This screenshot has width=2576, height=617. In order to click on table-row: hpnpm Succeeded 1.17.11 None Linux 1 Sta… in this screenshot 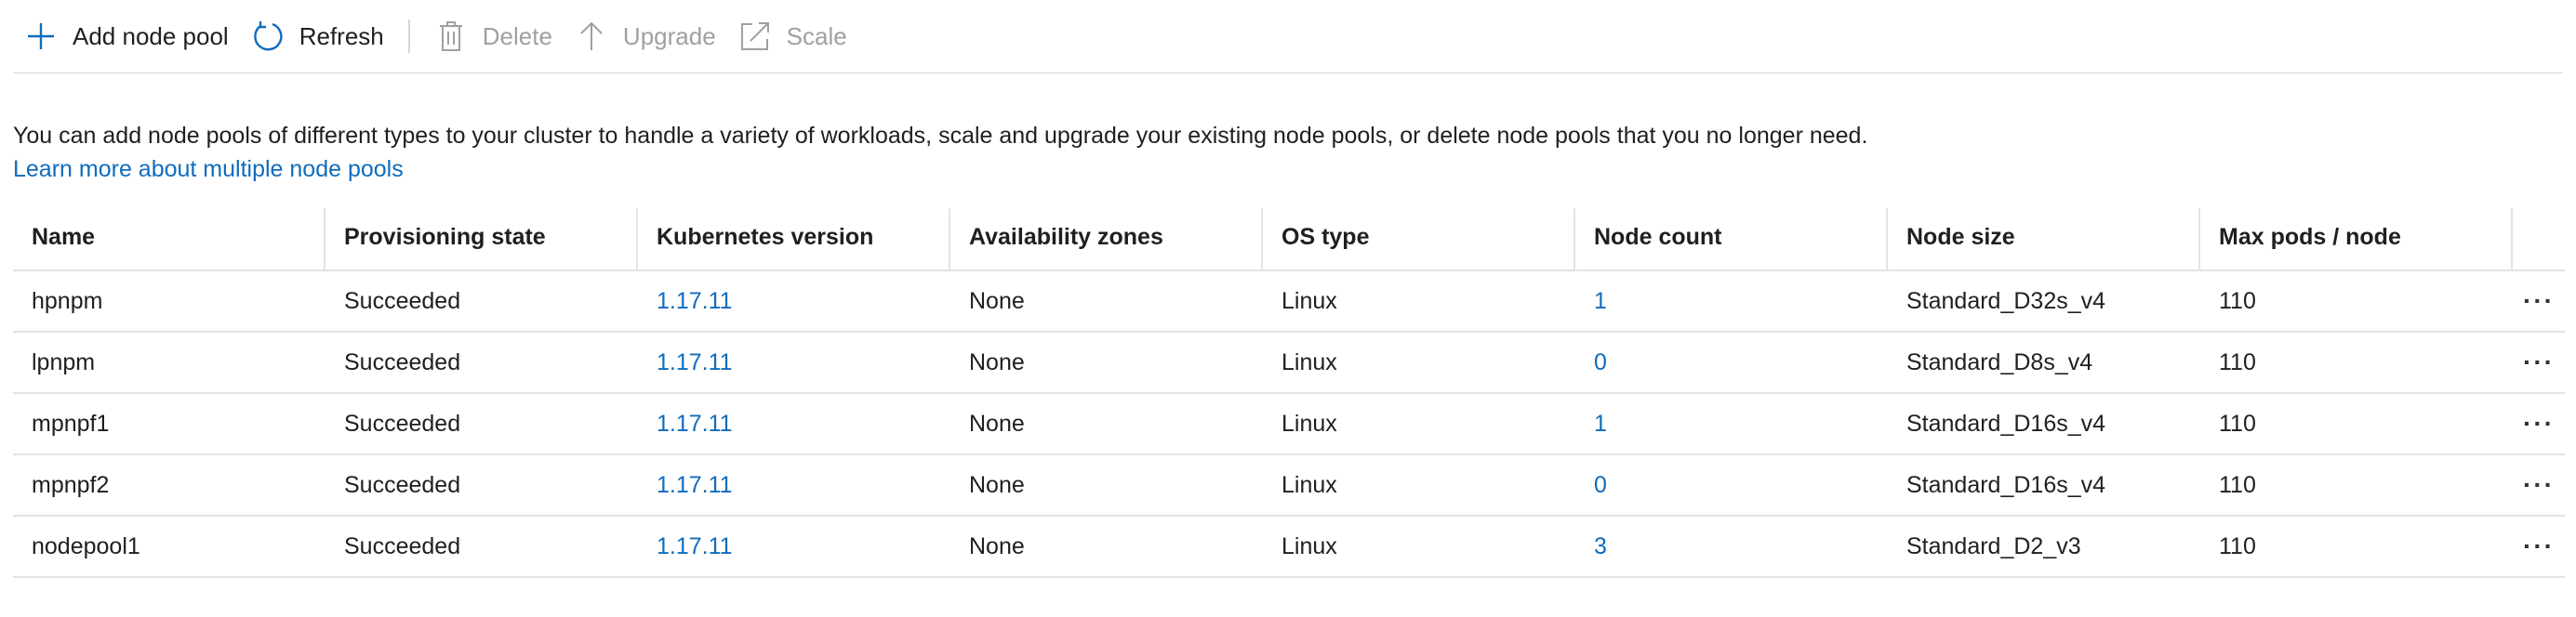, I will do `click(1289, 302)`.